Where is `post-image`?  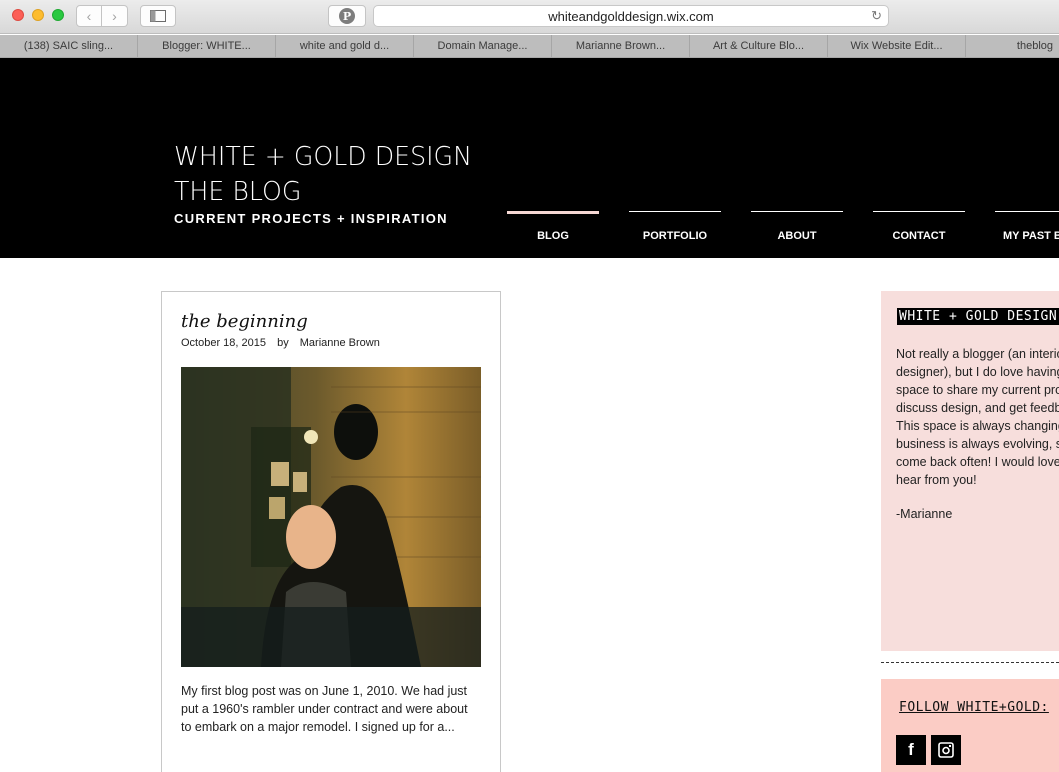
post-image is located at coordinates (331, 517).